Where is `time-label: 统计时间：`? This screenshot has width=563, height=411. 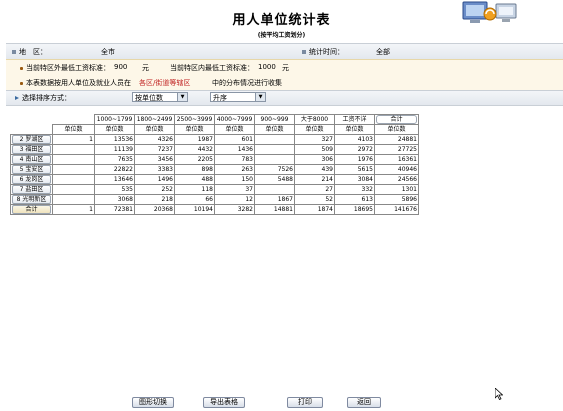
time-label: 统计时间： is located at coordinates (323, 52).